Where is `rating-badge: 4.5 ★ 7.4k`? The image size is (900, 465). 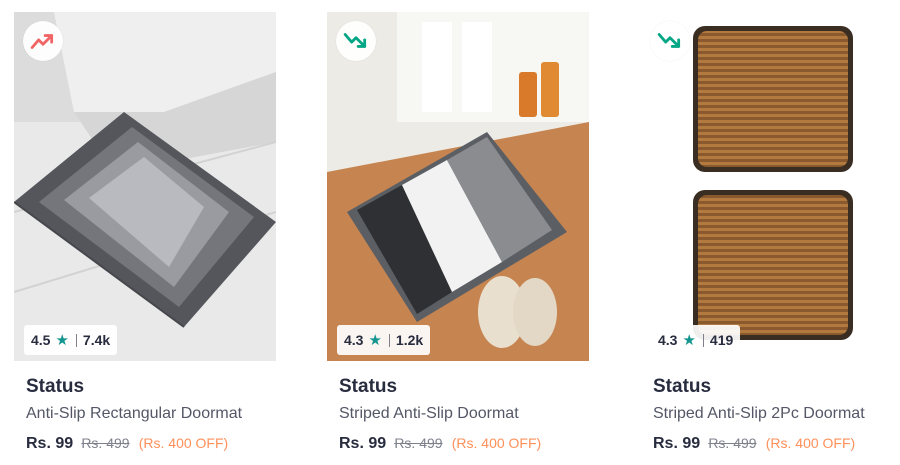 rating-badge: 4.5 ★ 7.4k is located at coordinates (71, 340).